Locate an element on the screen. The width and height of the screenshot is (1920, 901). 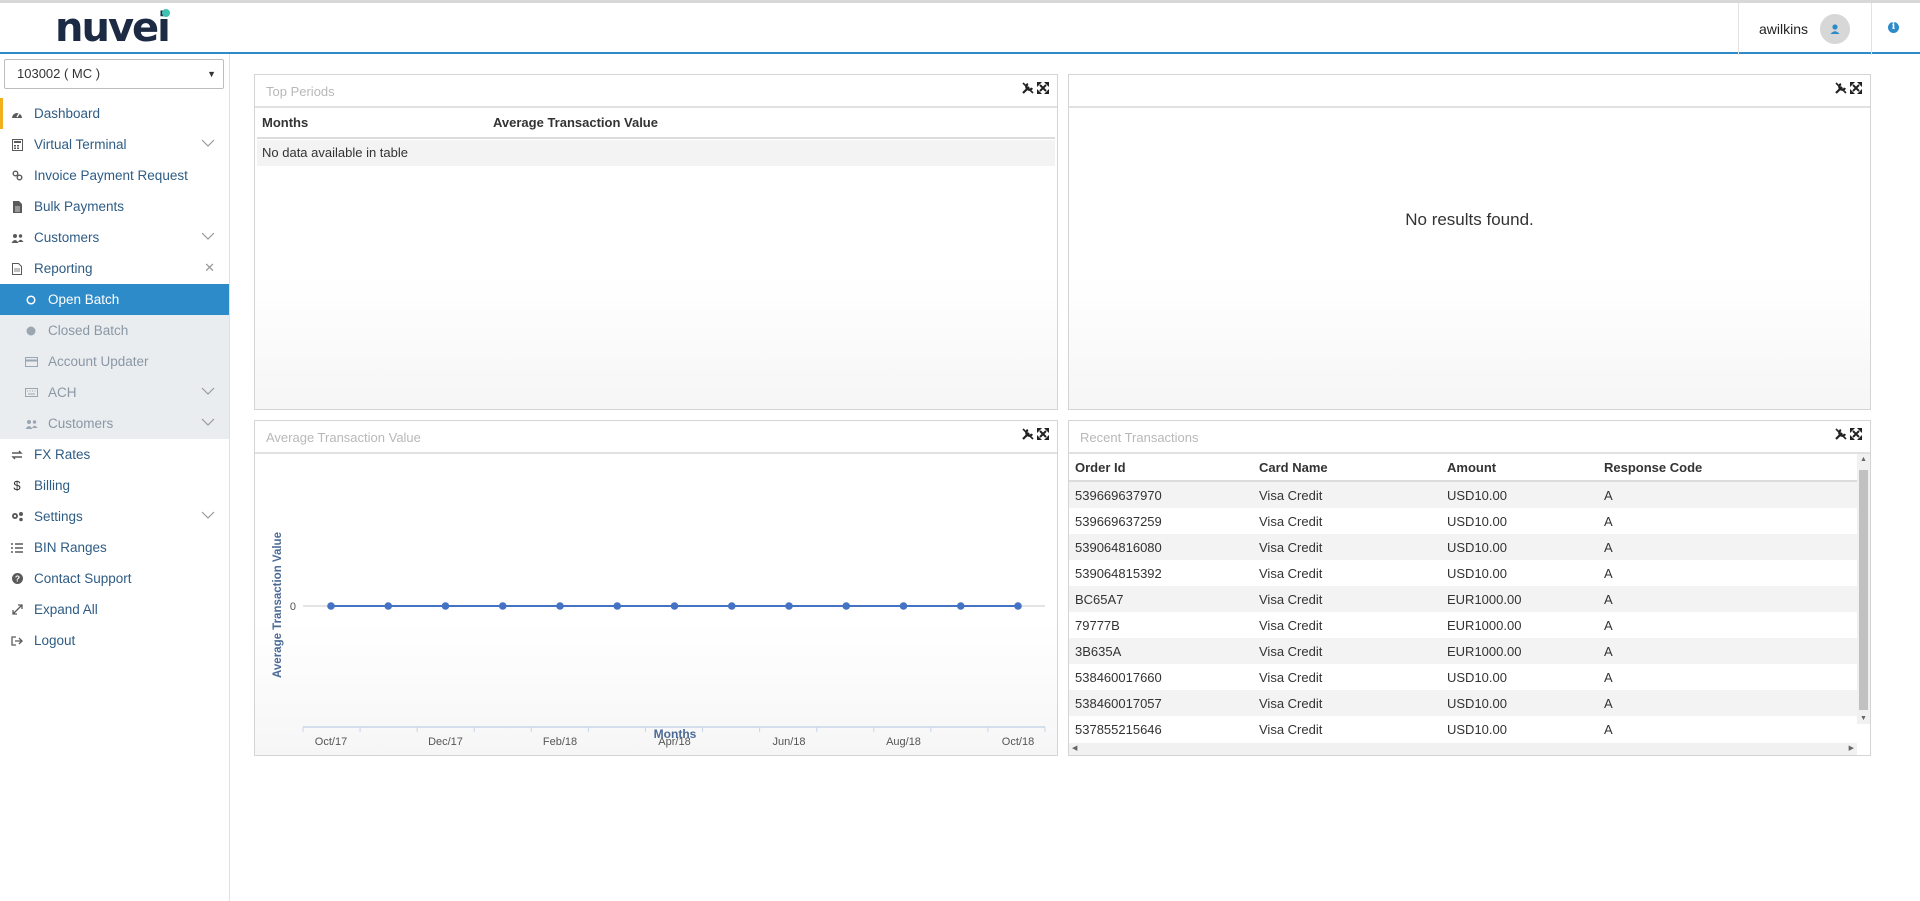
col-order-id: Order Id is located at coordinates (1164, 467).